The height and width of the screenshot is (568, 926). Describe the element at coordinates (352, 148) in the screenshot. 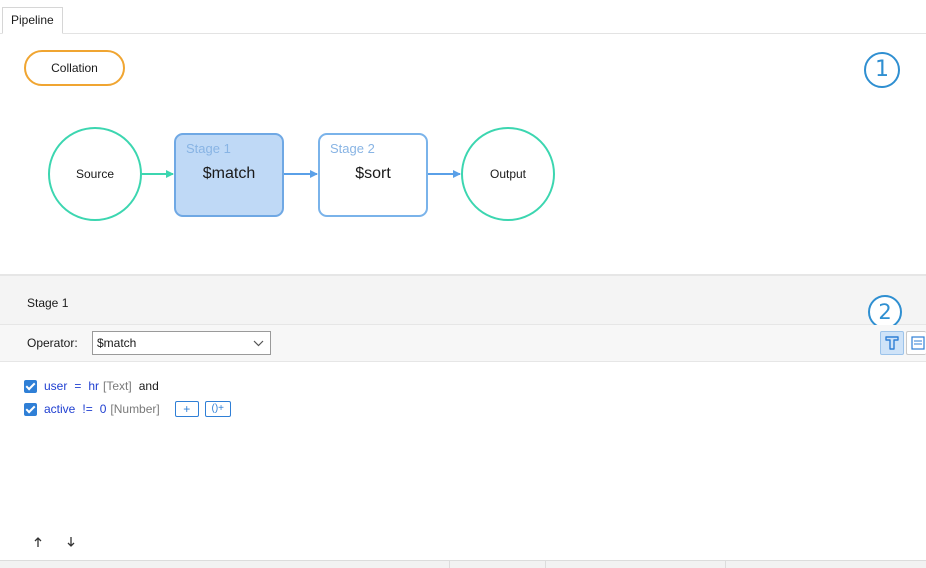

I see `stage-node-label: Stage 2` at that location.